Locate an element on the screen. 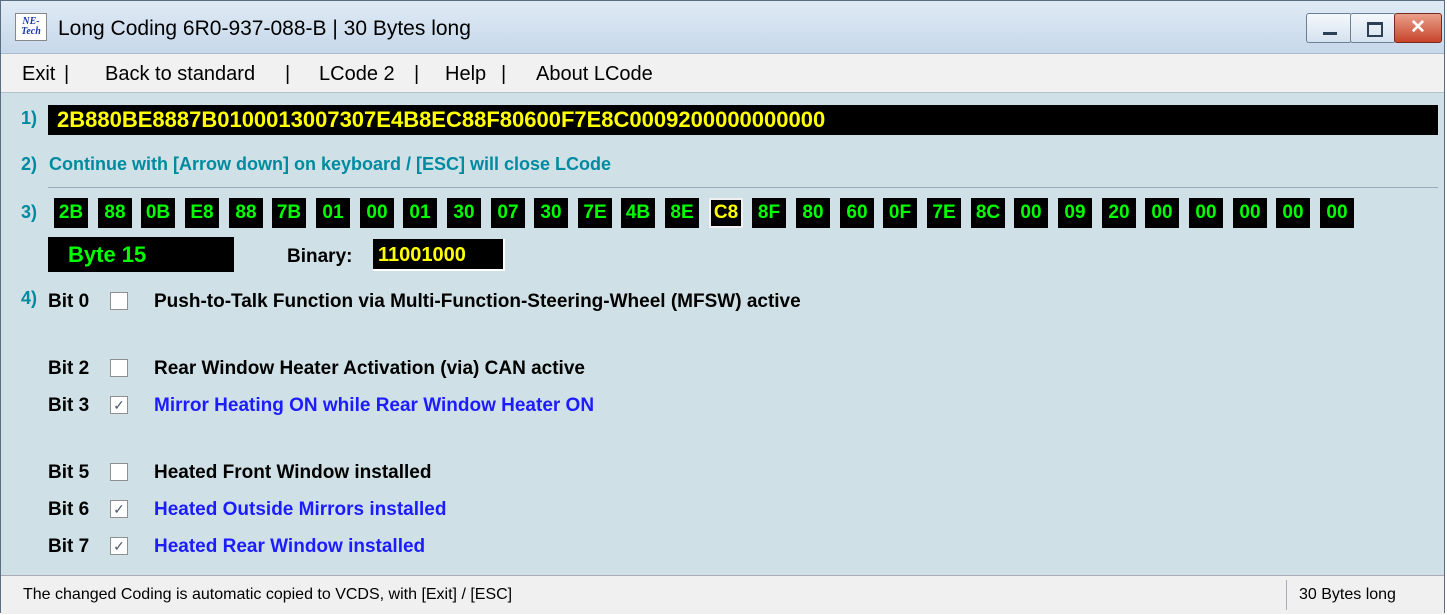 This screenshot has width=1447, height=615. menu-help: Help is located at coordinates (465, 74).